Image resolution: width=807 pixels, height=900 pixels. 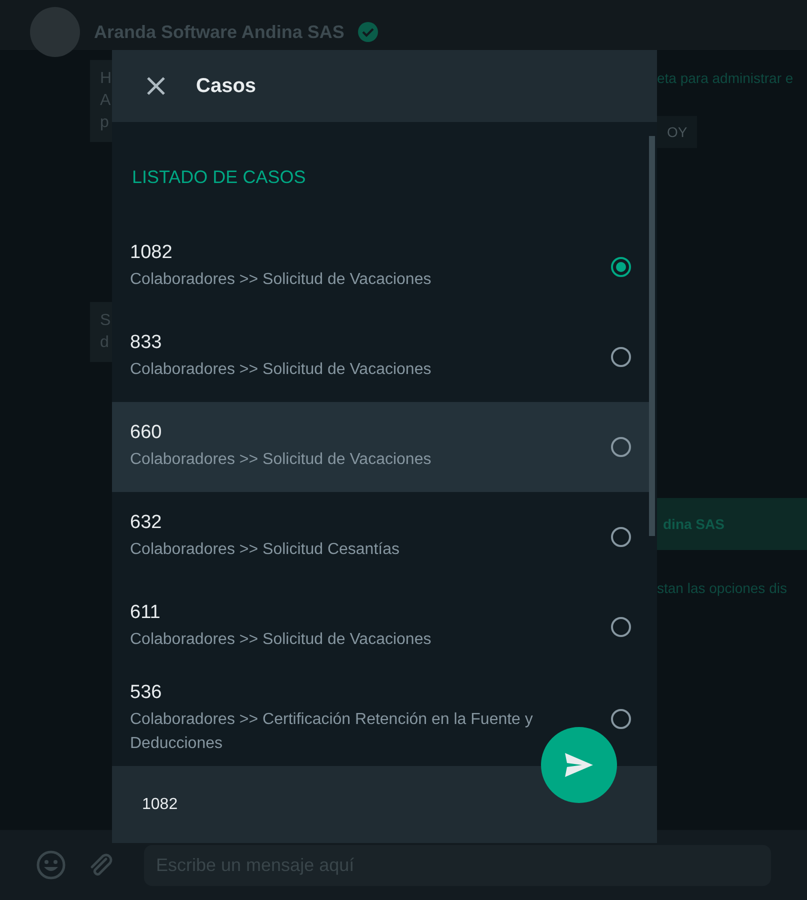 What do you see at coordinates (152, 253) in the screenshot?
I see `case-number: 1082` at bounding box center [152, 253].